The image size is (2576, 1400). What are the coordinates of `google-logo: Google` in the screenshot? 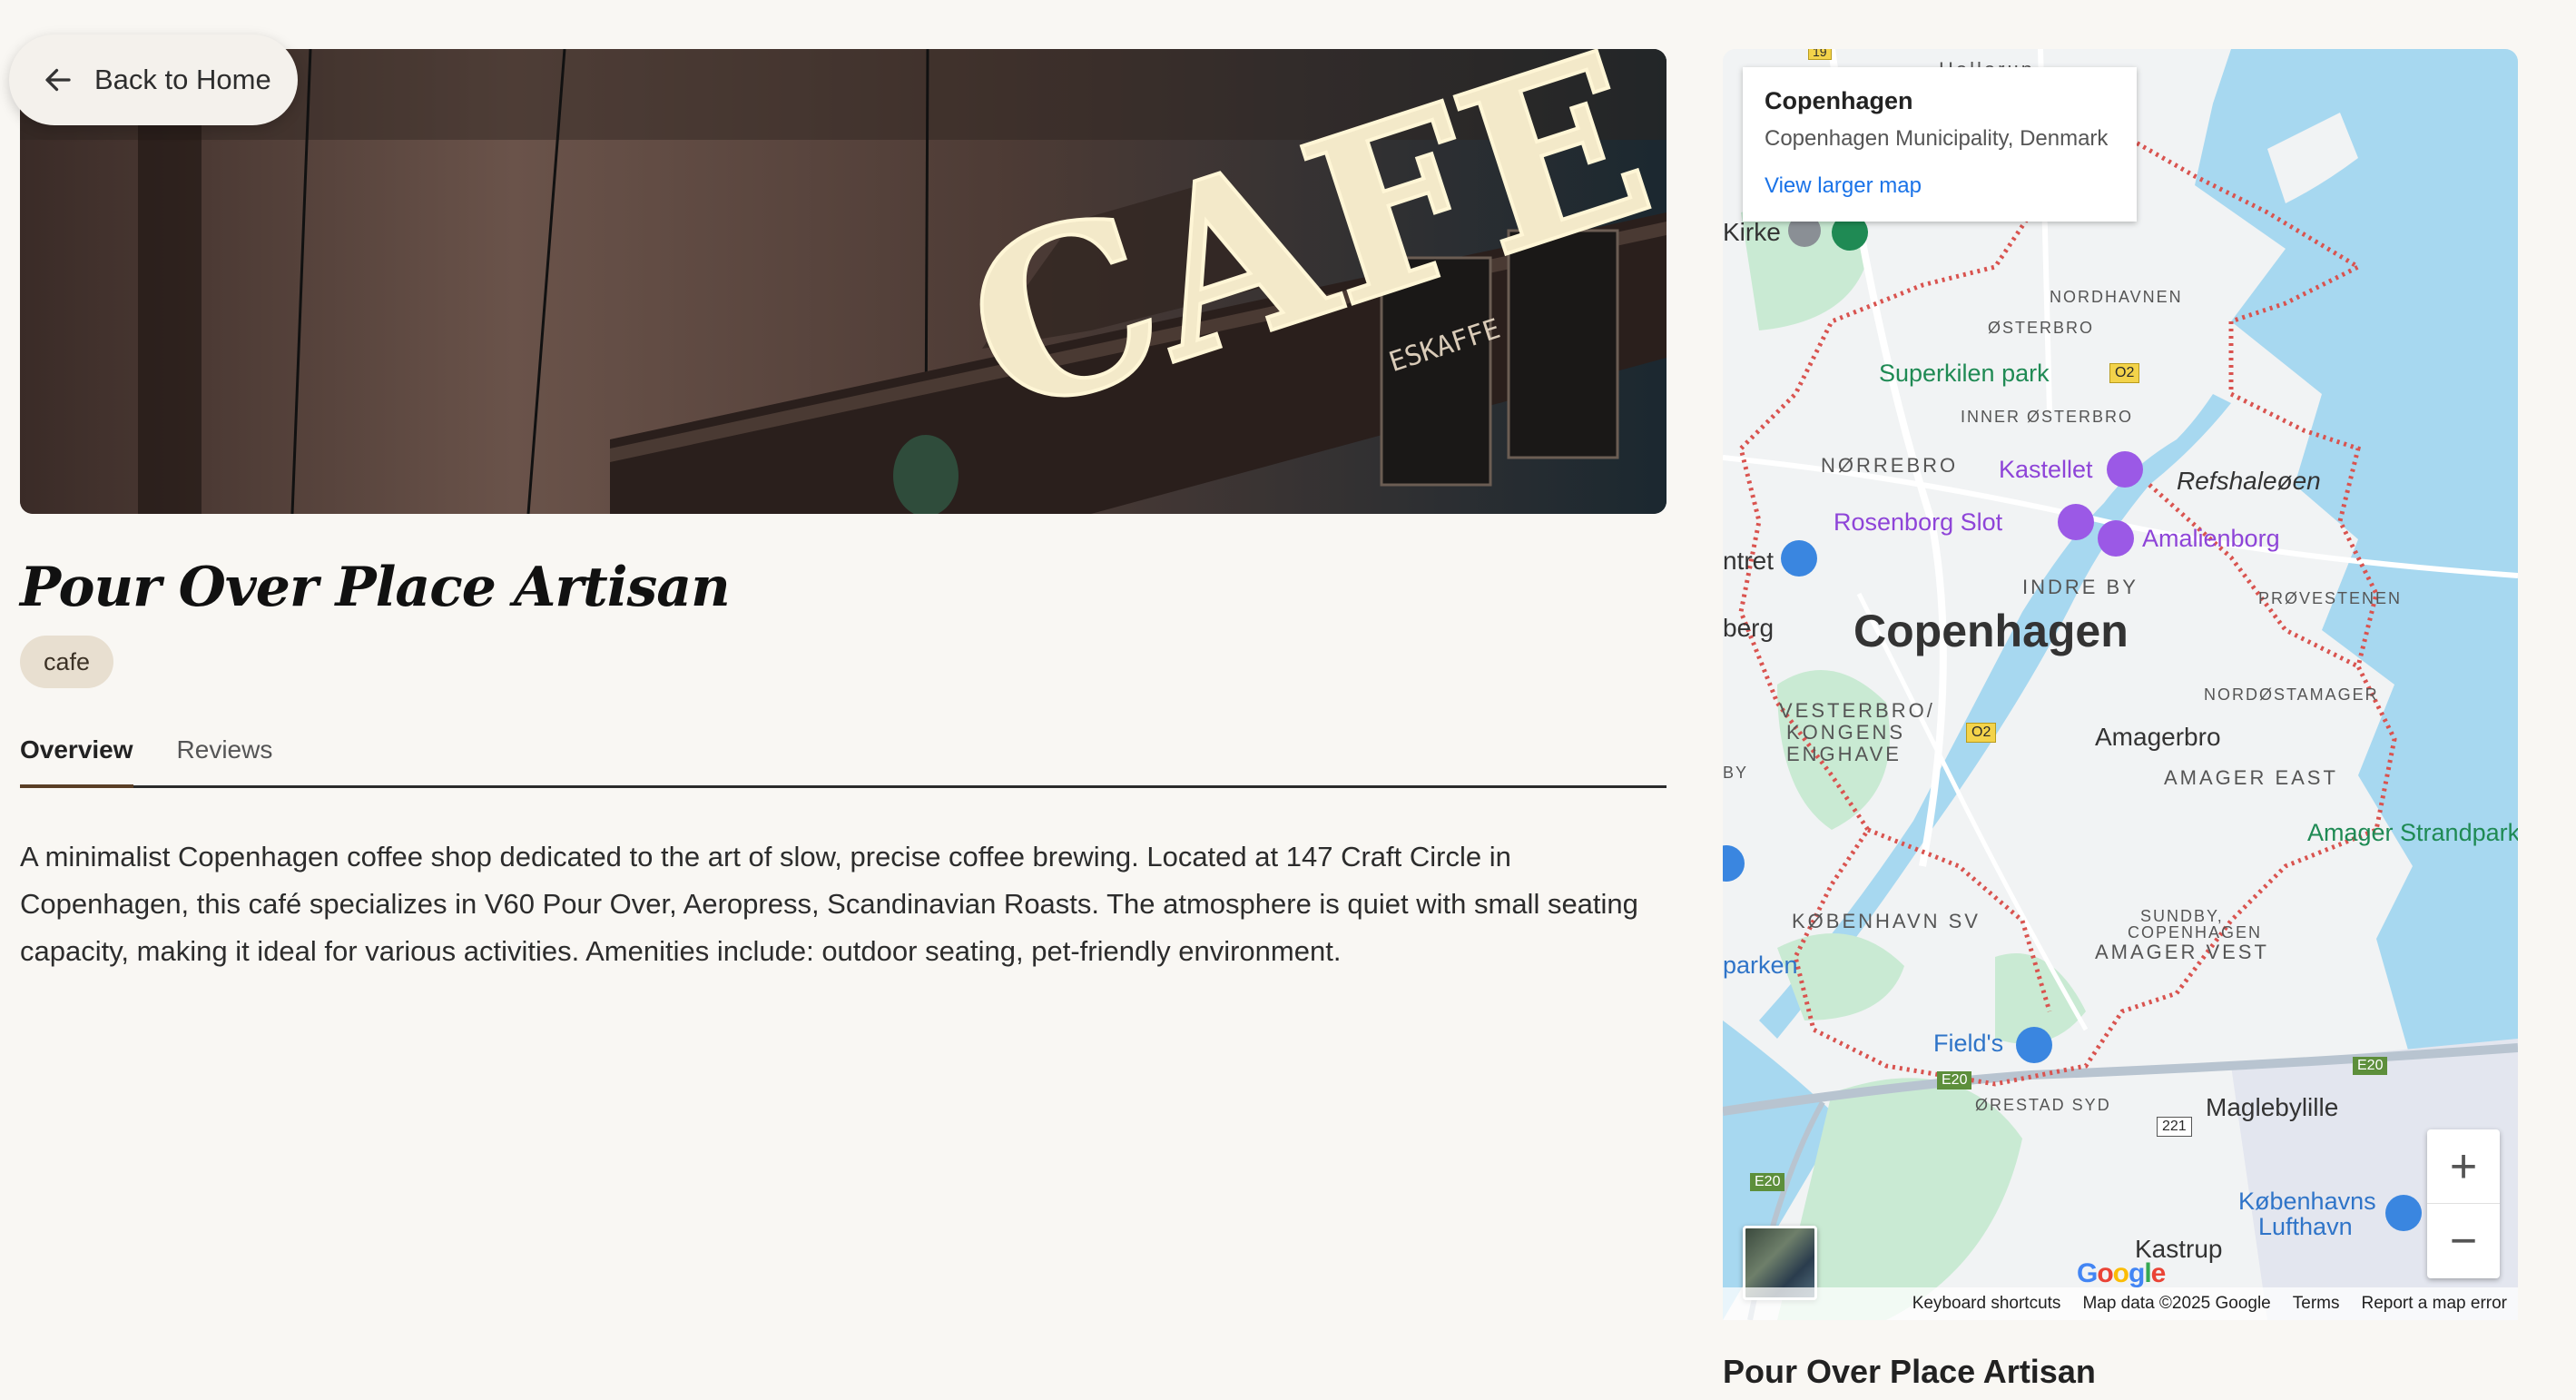 It's located at (2121, 1273).